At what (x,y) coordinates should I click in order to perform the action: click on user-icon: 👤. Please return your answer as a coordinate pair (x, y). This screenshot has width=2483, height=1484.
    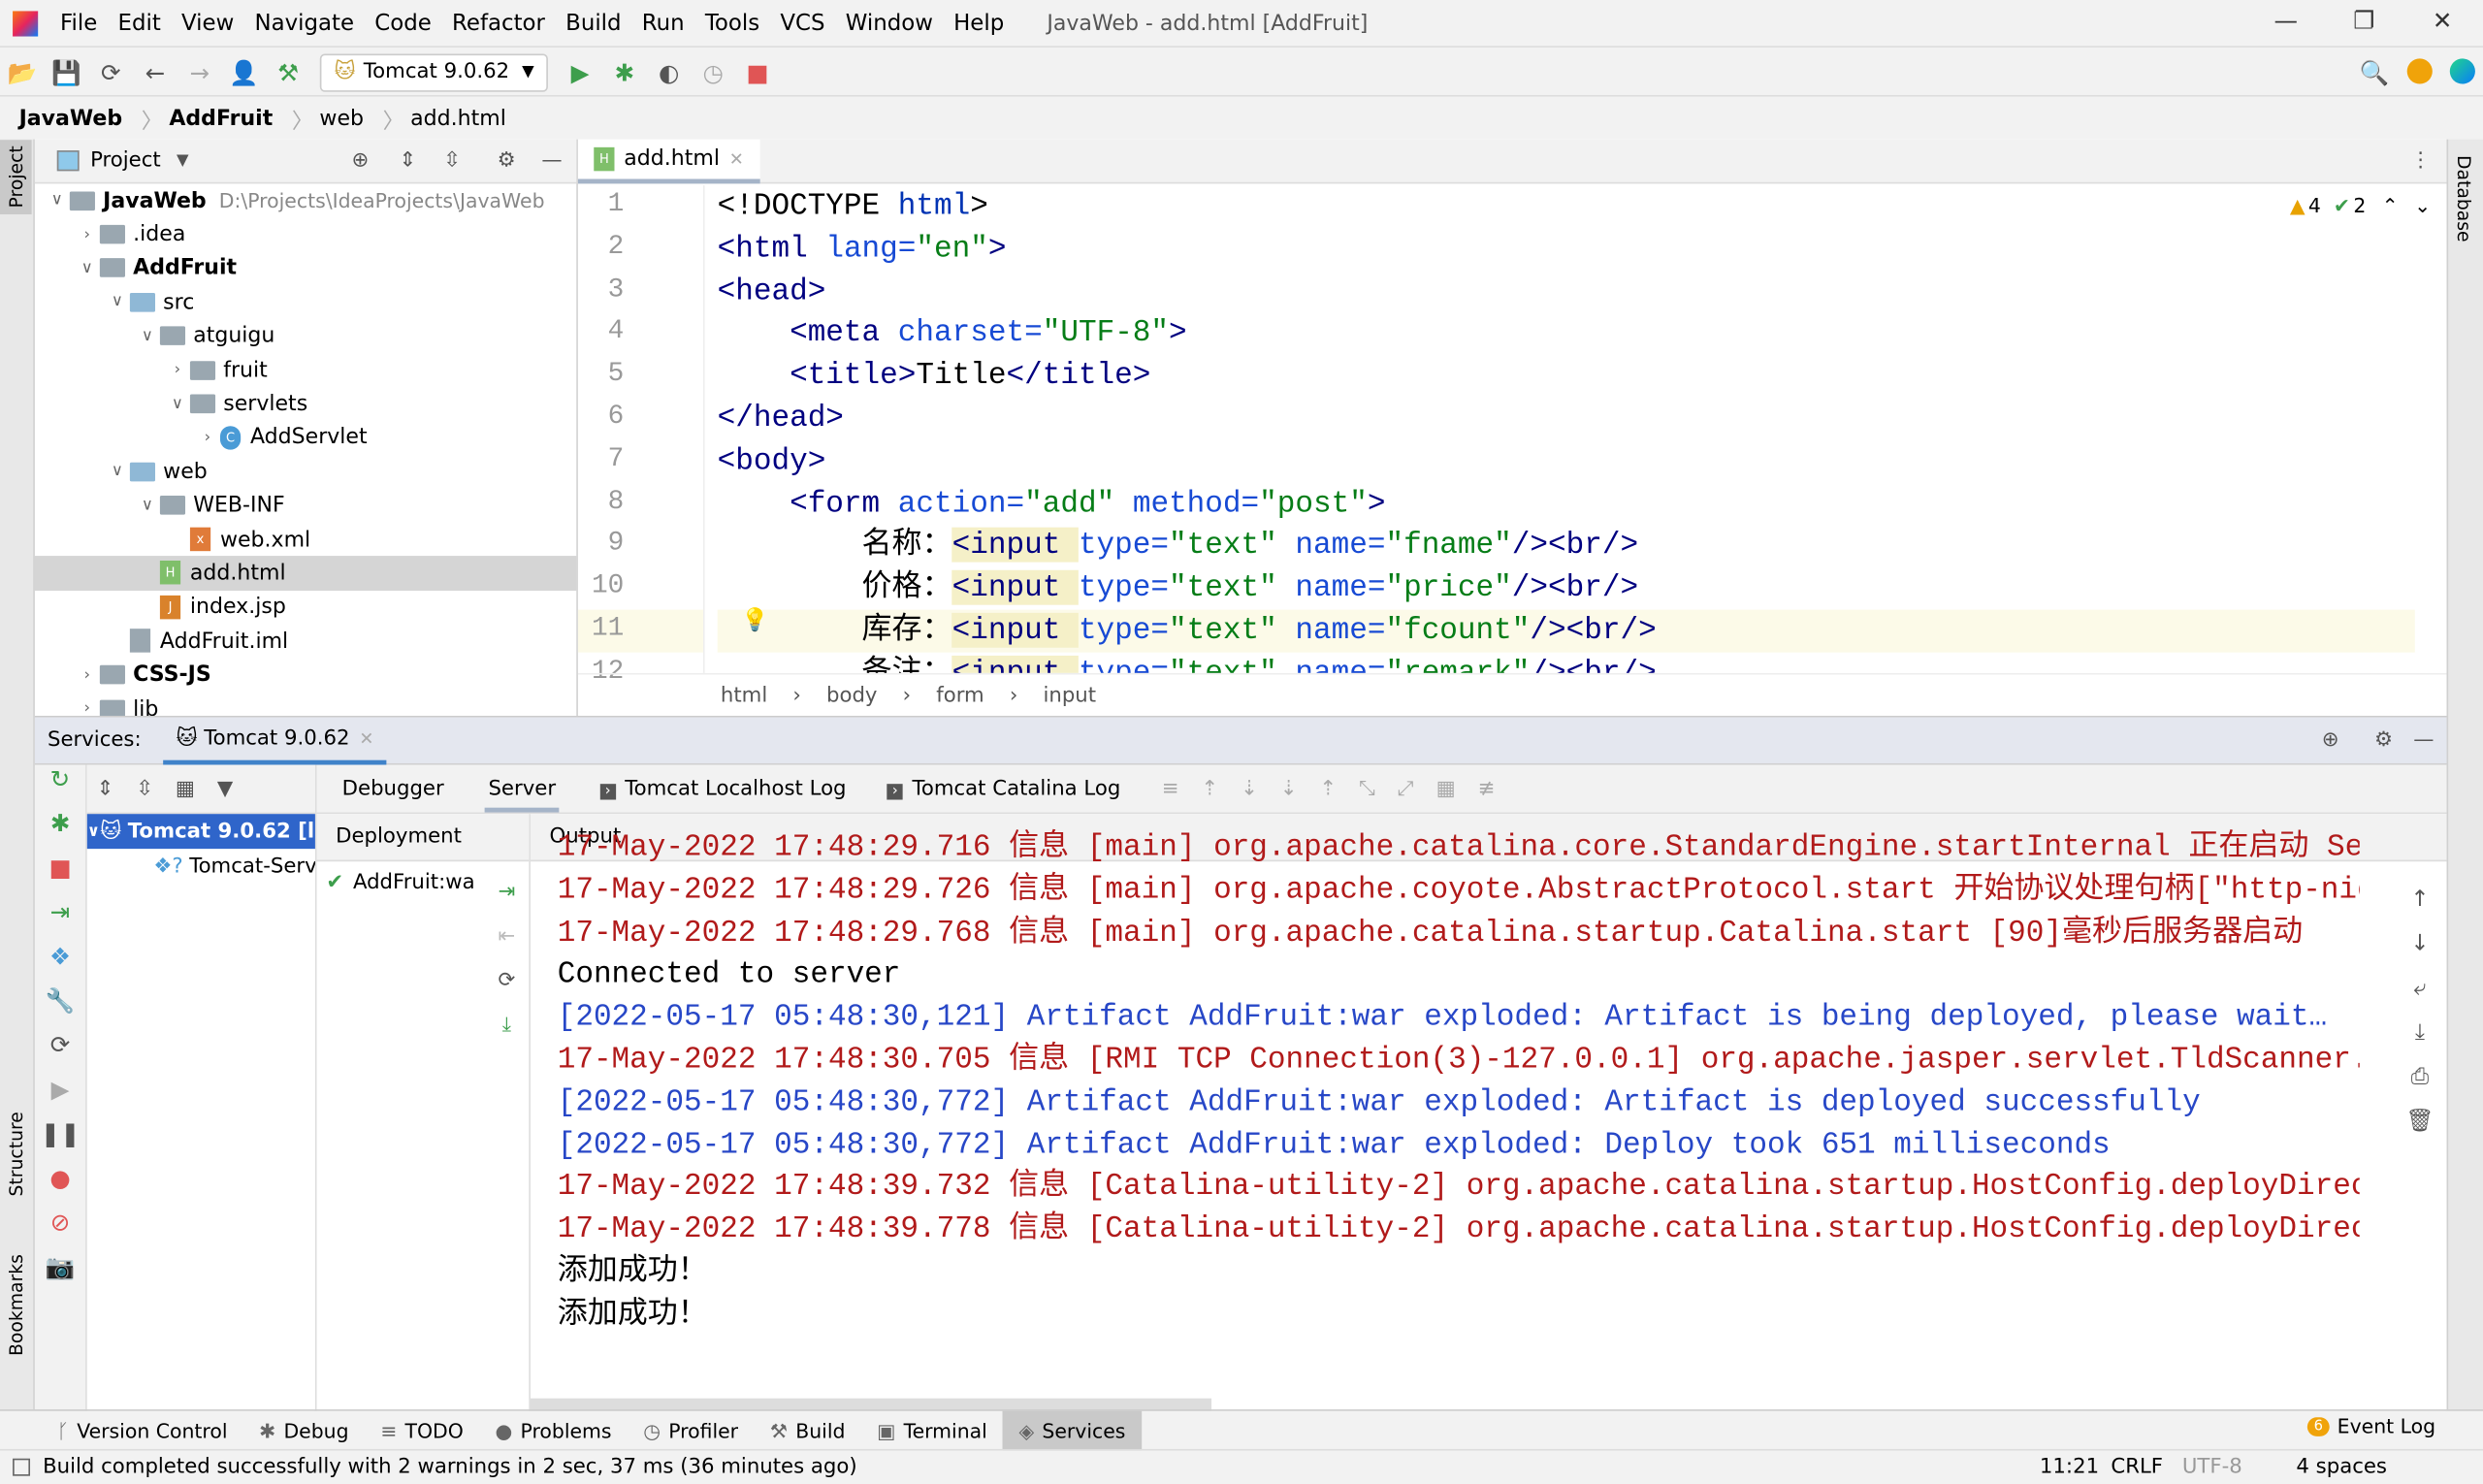
    Looking at the image, I should click on (245, 72).